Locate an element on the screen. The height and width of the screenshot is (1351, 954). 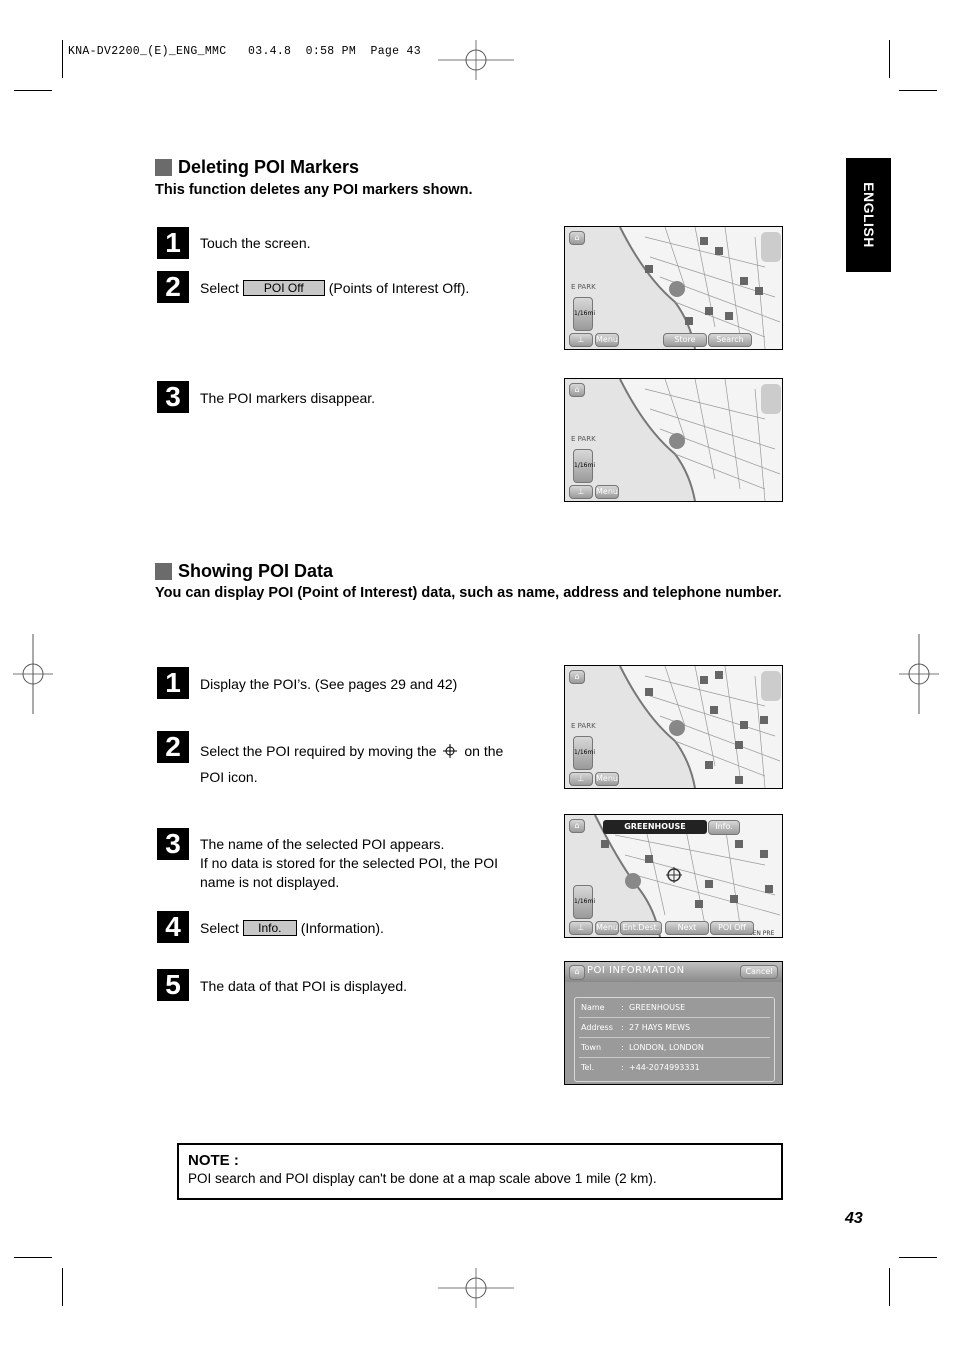
poi-info-row: Name: GREENHOUSE is located at coordinates (674, 1008).